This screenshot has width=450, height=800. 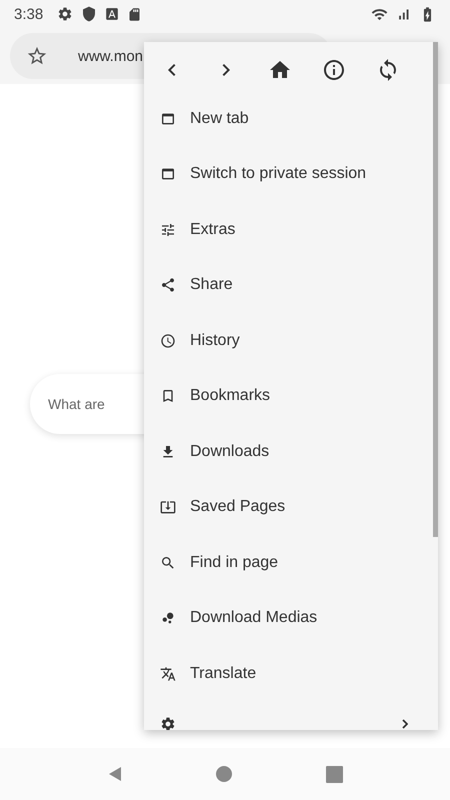 I want to click on menu-item: Switch to private session, so click(x=291, y=174).